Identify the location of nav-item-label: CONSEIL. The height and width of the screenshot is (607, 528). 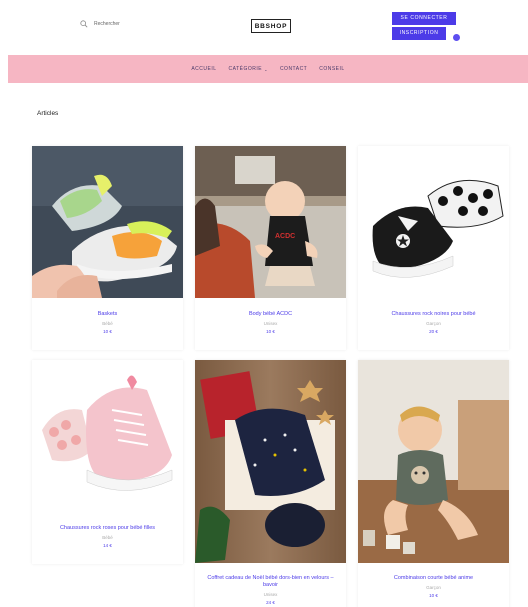
(332, 69).